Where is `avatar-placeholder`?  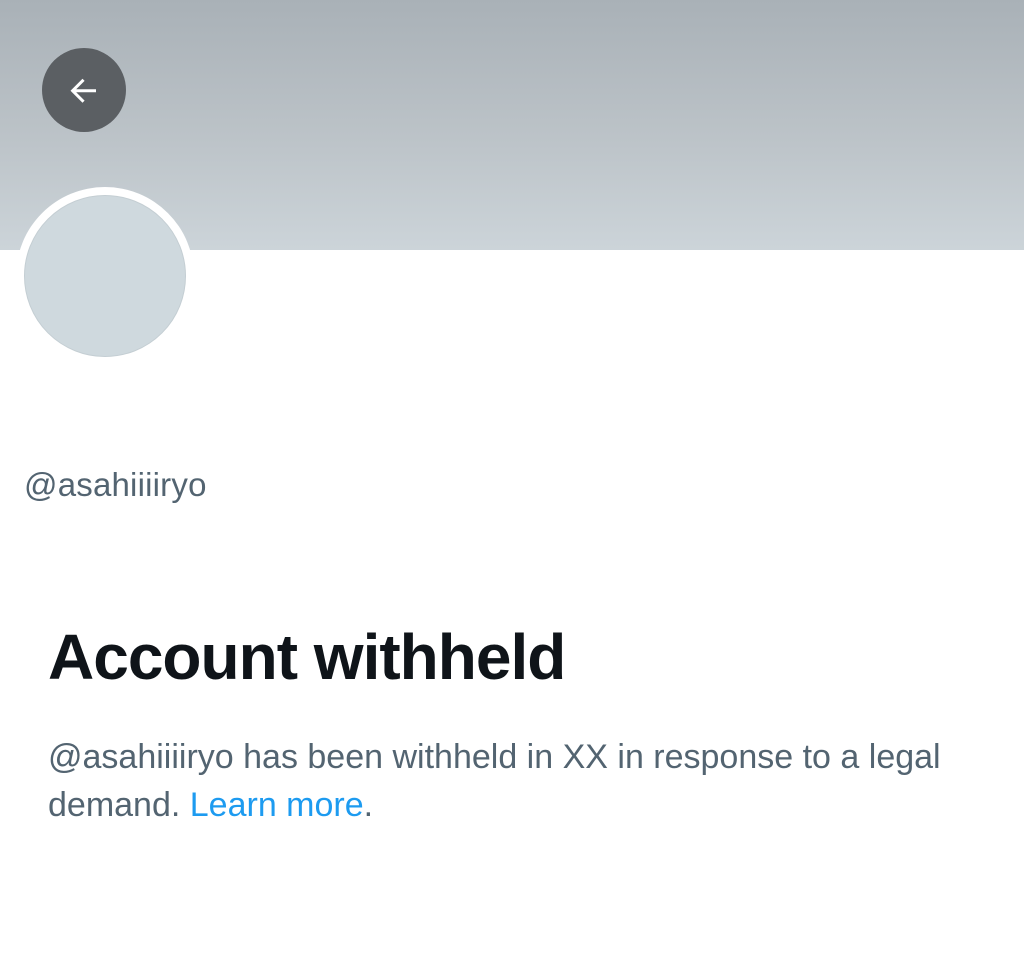
avatar-placeholder is located at coordinates (105, 276).